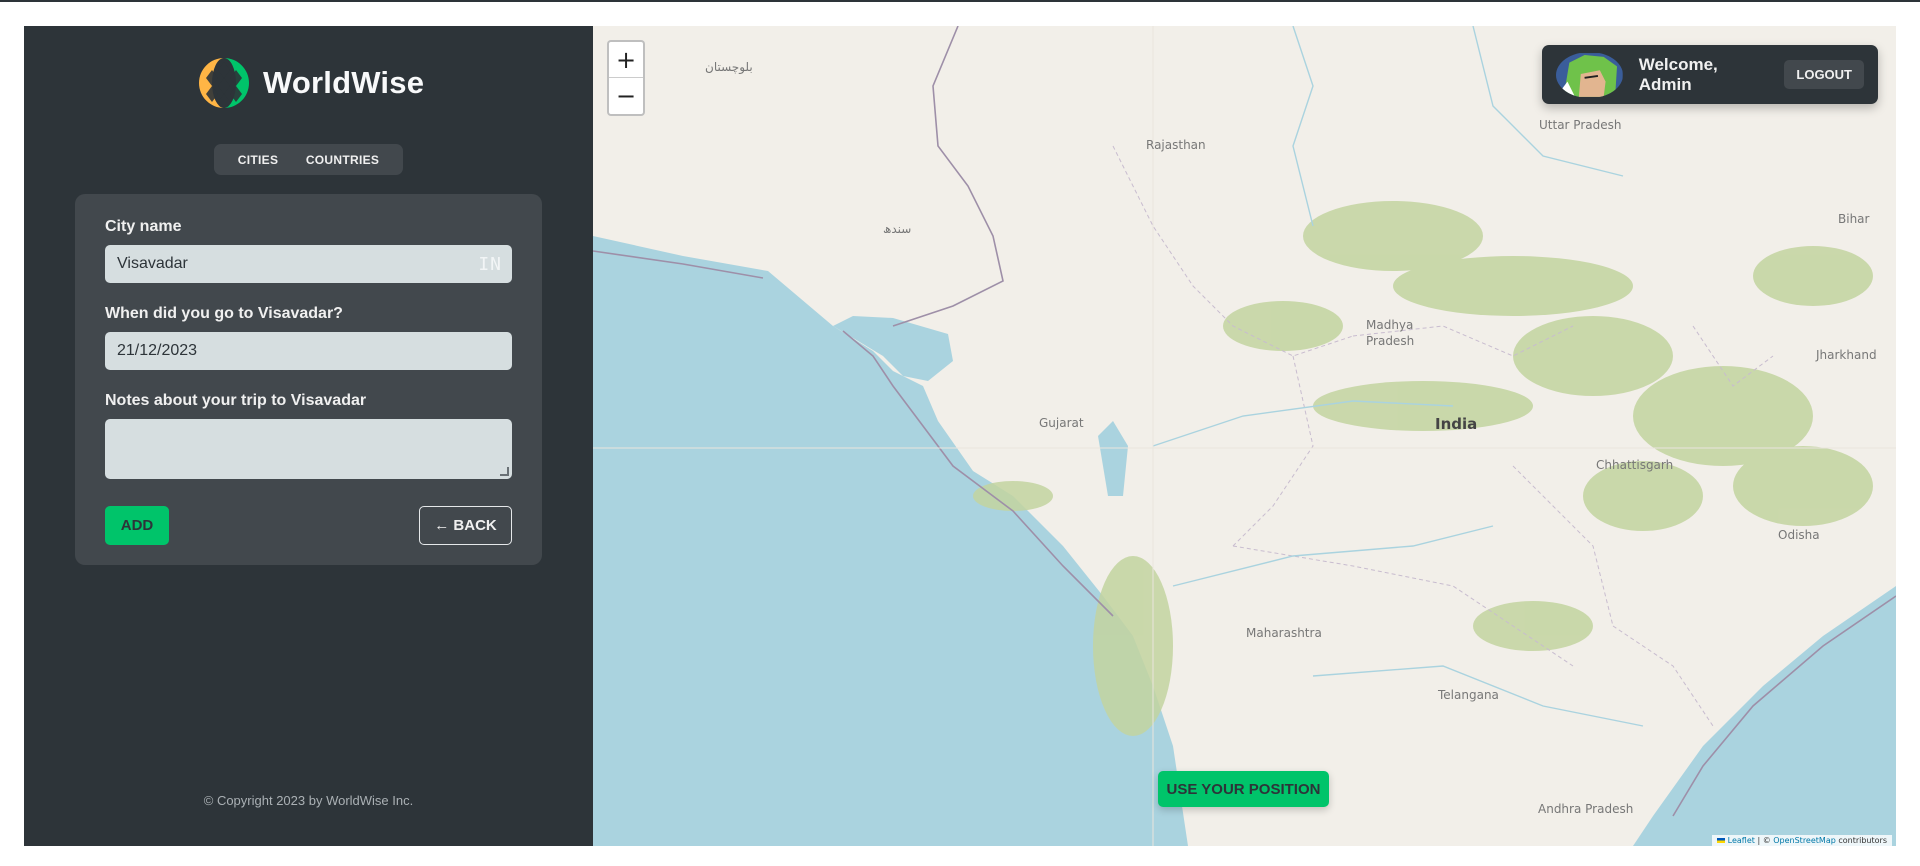 This screenshot has height=866, width=1920. Describe the element at coordinates (626, 96) in the screenshot. I see `zoom-out-button: −` at that location.